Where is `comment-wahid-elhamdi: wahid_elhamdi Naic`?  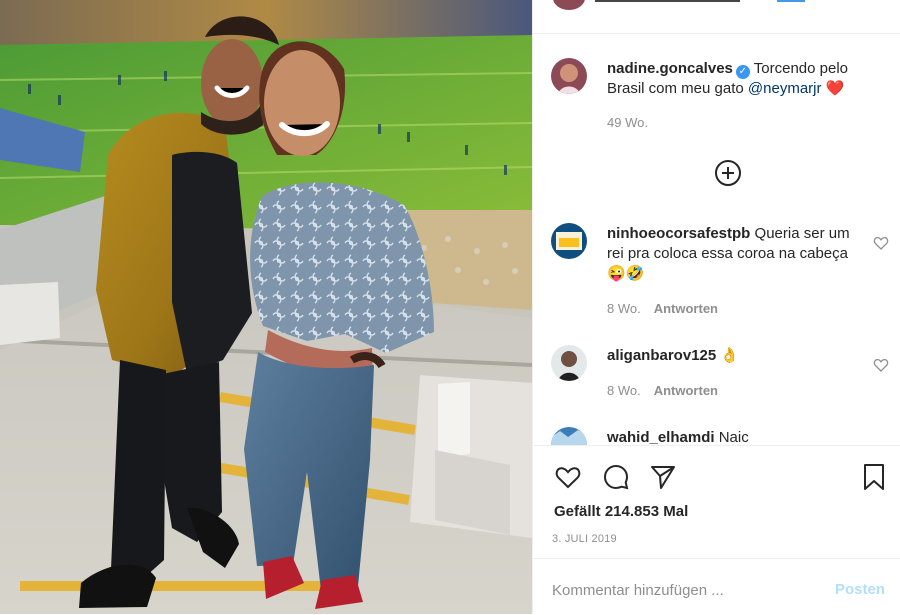
comment-wahid-elhamdi: wahid_elhamdi Naic is located at coordinates (732, 436).